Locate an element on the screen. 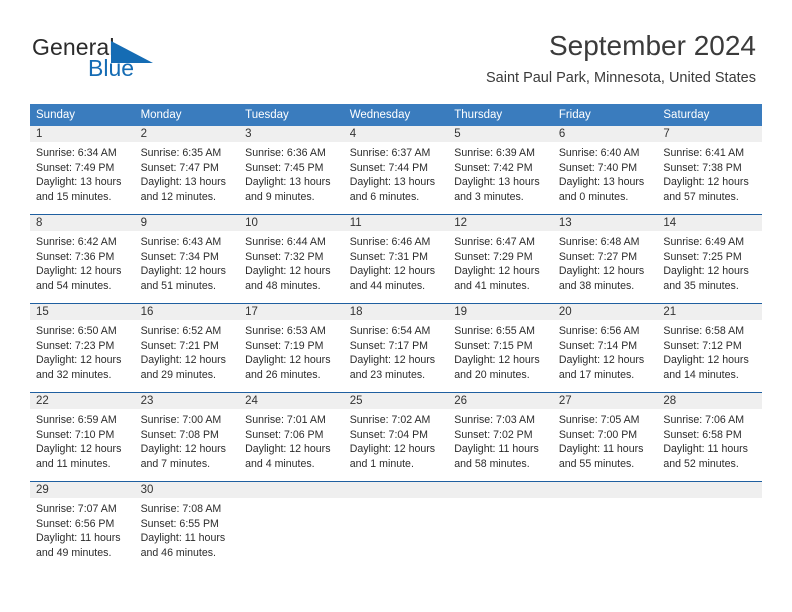 Image resolution: width=792 pixels, height=612 pixels. sunset-time: Sunset: 6:55 PM is located at coordinates (179, 523).